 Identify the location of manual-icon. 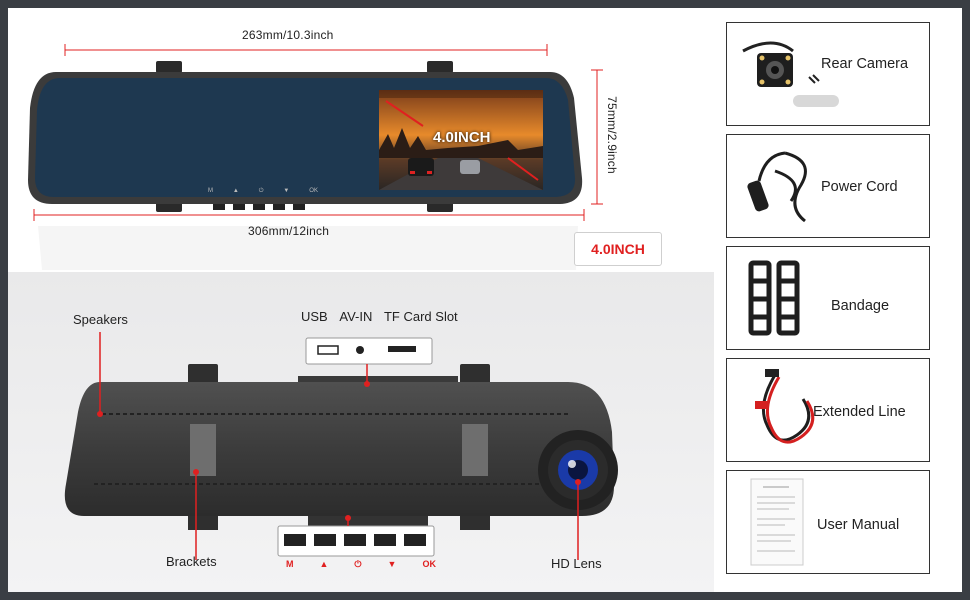
(777, 522).